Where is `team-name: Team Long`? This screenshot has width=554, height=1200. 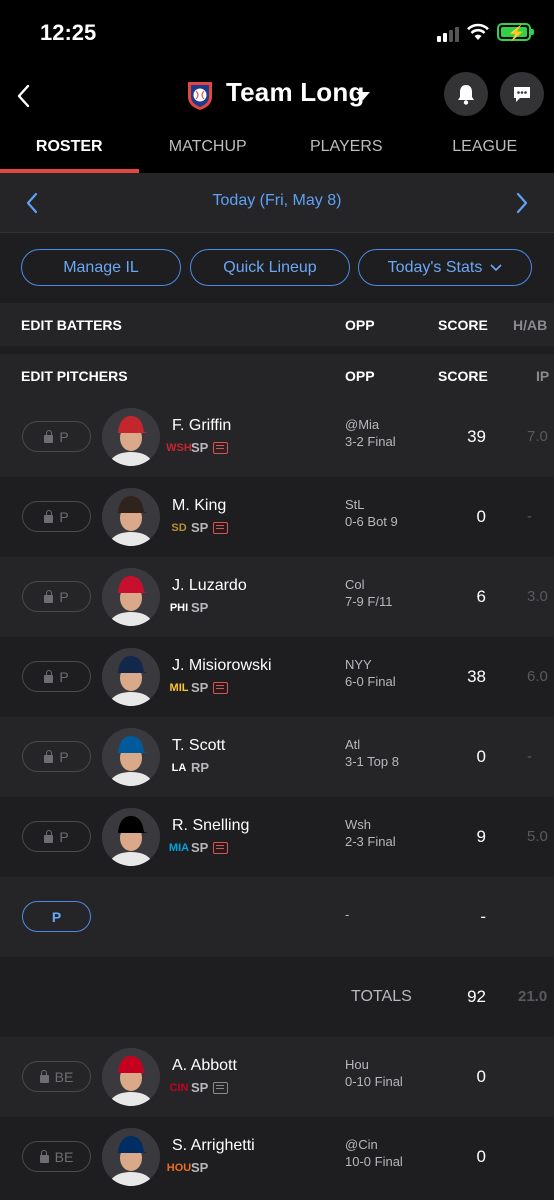
team-name: Team Long is located at coordinates (295, 92).